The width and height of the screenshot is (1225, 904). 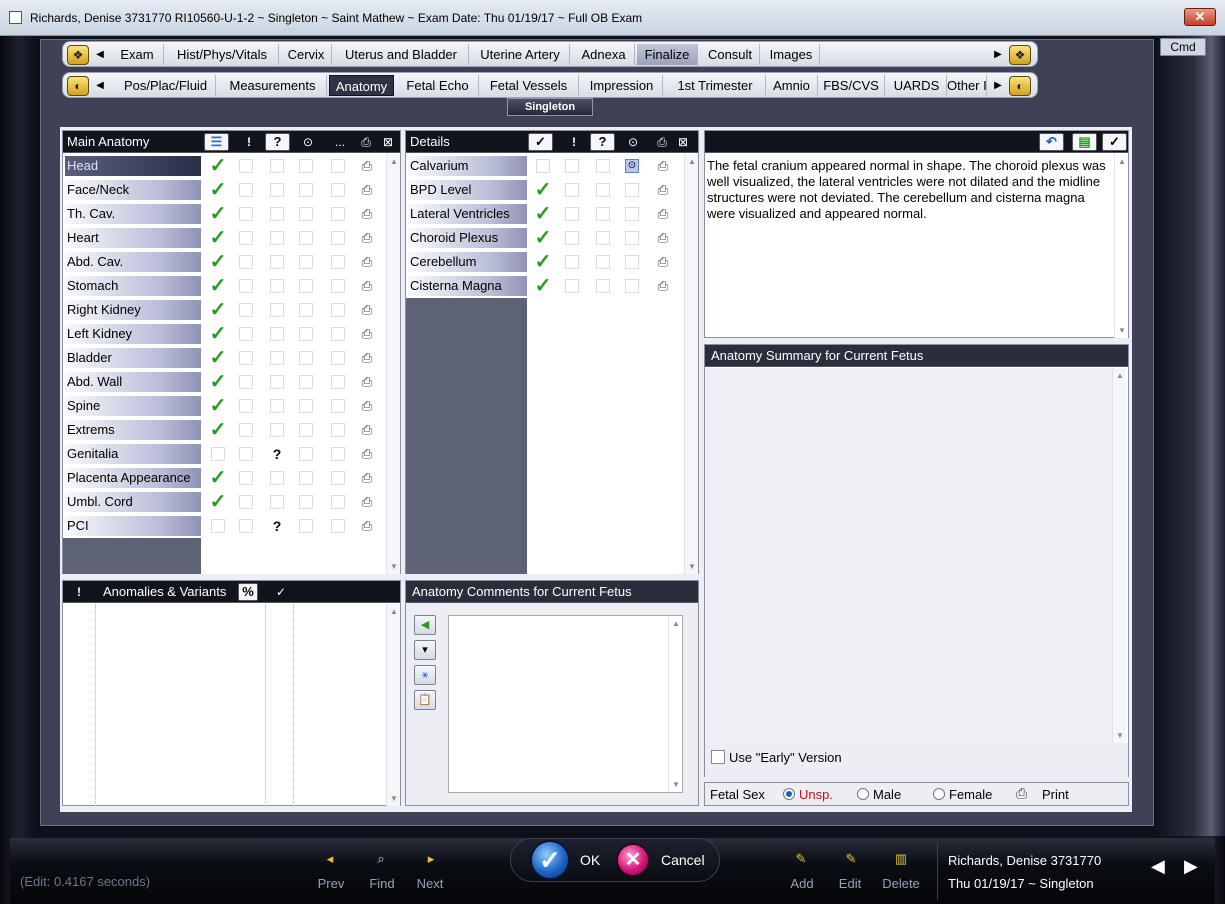 I want to click on insert-comment-icon: ◀, so click(x=425, y=625).